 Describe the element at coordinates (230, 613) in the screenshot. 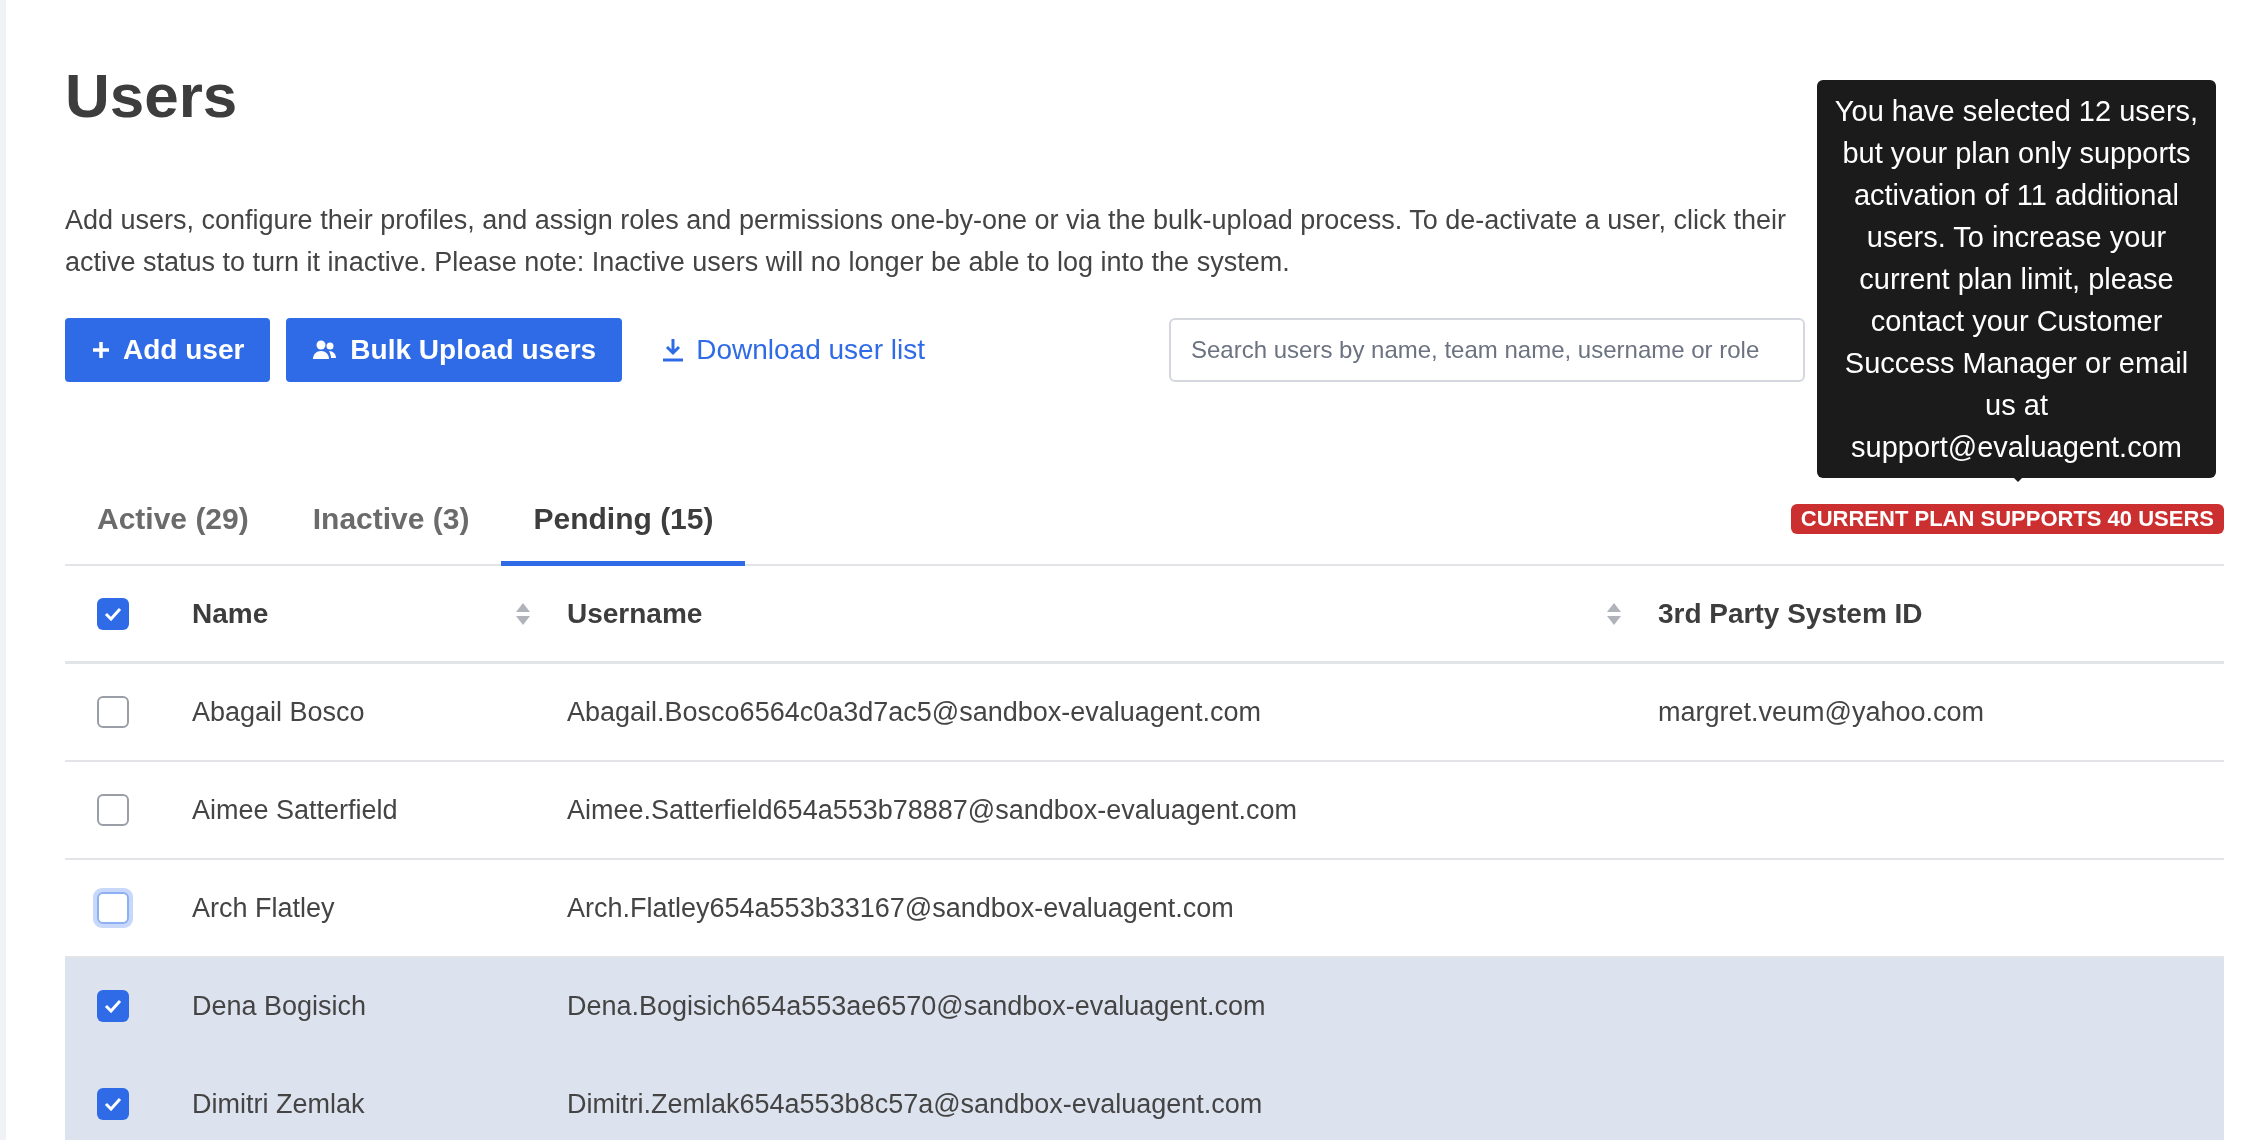

I see `column-header: Name` at that location.